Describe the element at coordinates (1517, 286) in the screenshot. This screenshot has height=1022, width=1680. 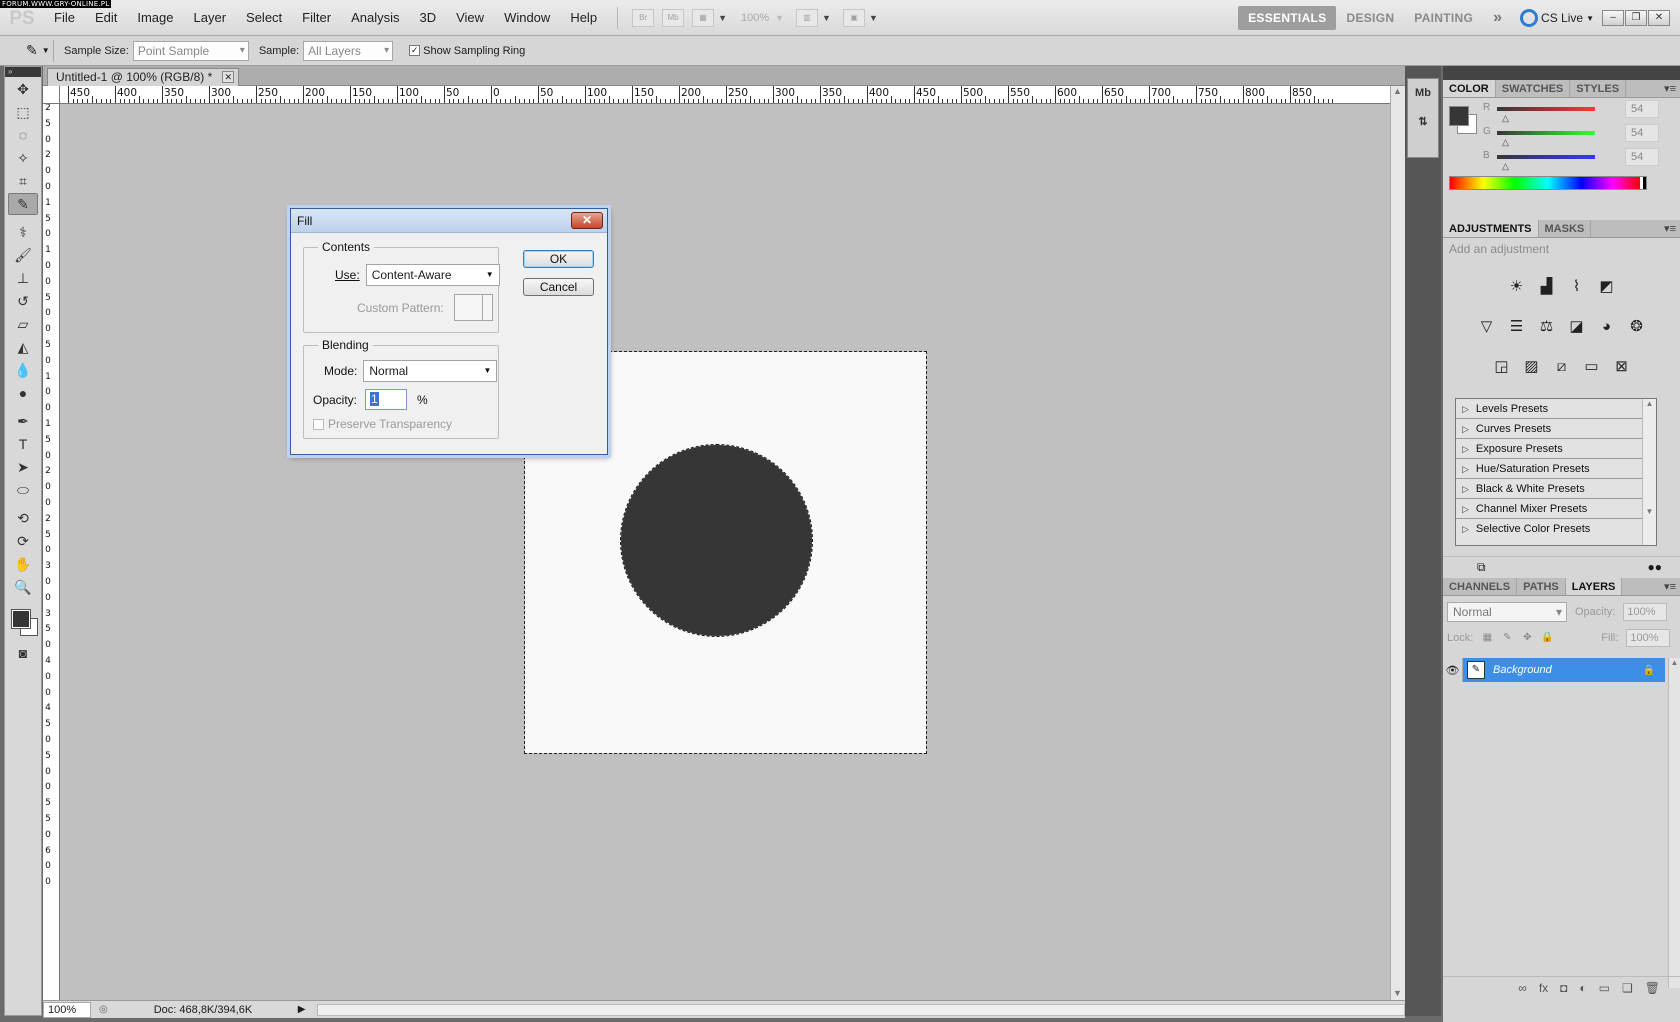
I see `brightness-contrast-icon: ☀` at that location.